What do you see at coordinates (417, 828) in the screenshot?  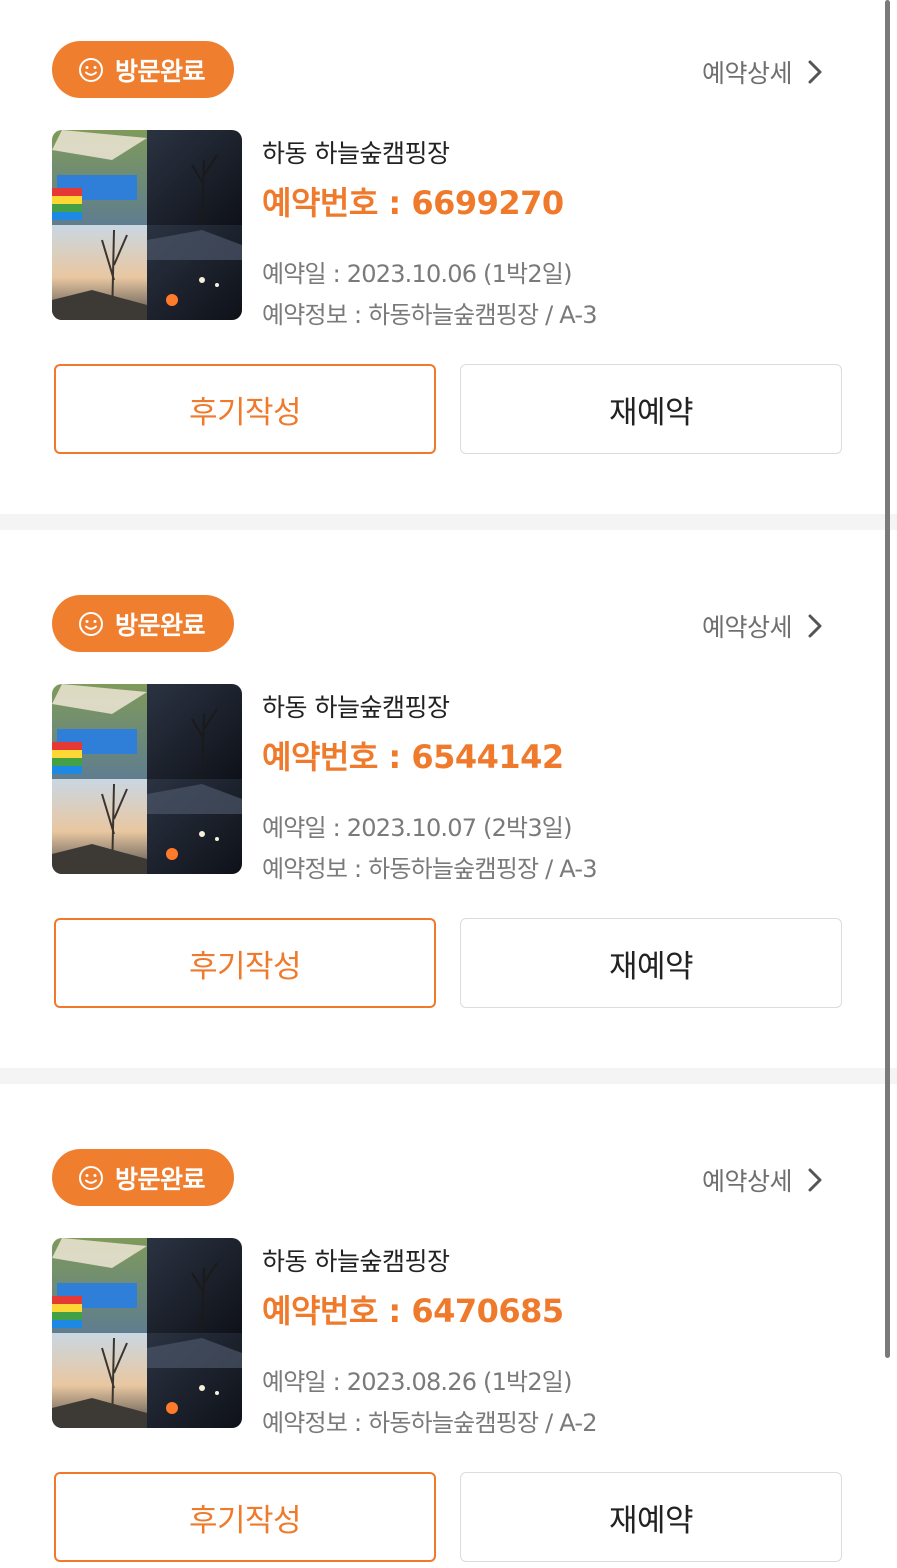 I see `reservation-date: 예약일 : 2023.10.07 (2박3일)` at bounding box center [417, 828].